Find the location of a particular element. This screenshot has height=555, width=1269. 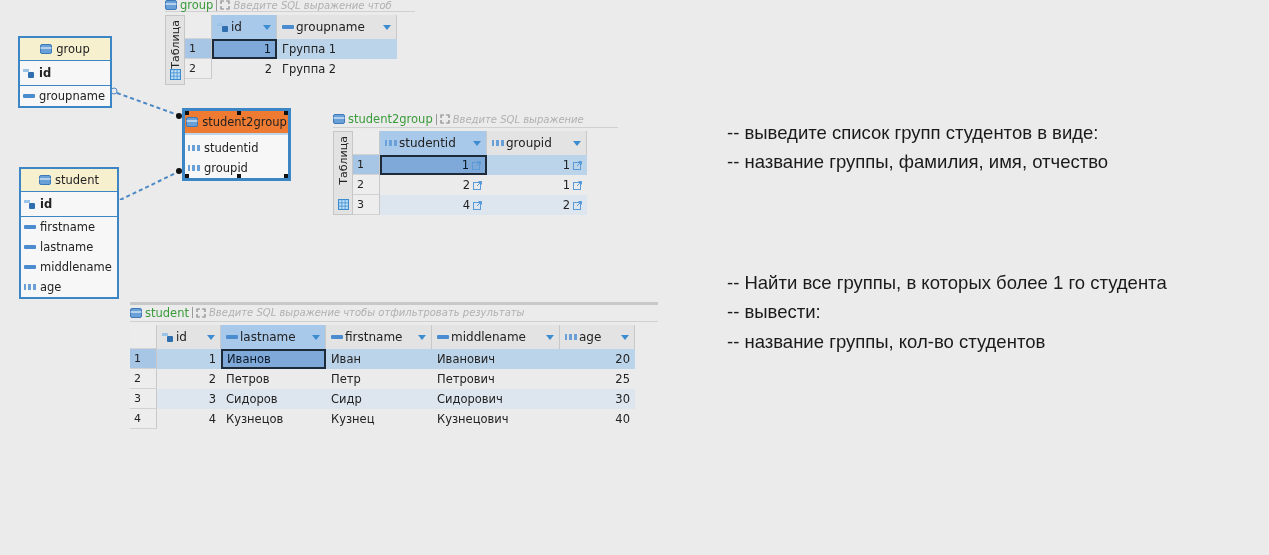

table-cell: Сидоров is located at coordinates (273, 399).